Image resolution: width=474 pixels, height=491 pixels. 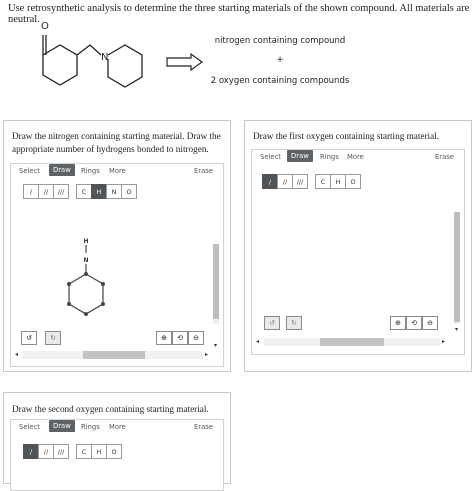 I want to click on plus-sign: +, so click(x=280, y=60).